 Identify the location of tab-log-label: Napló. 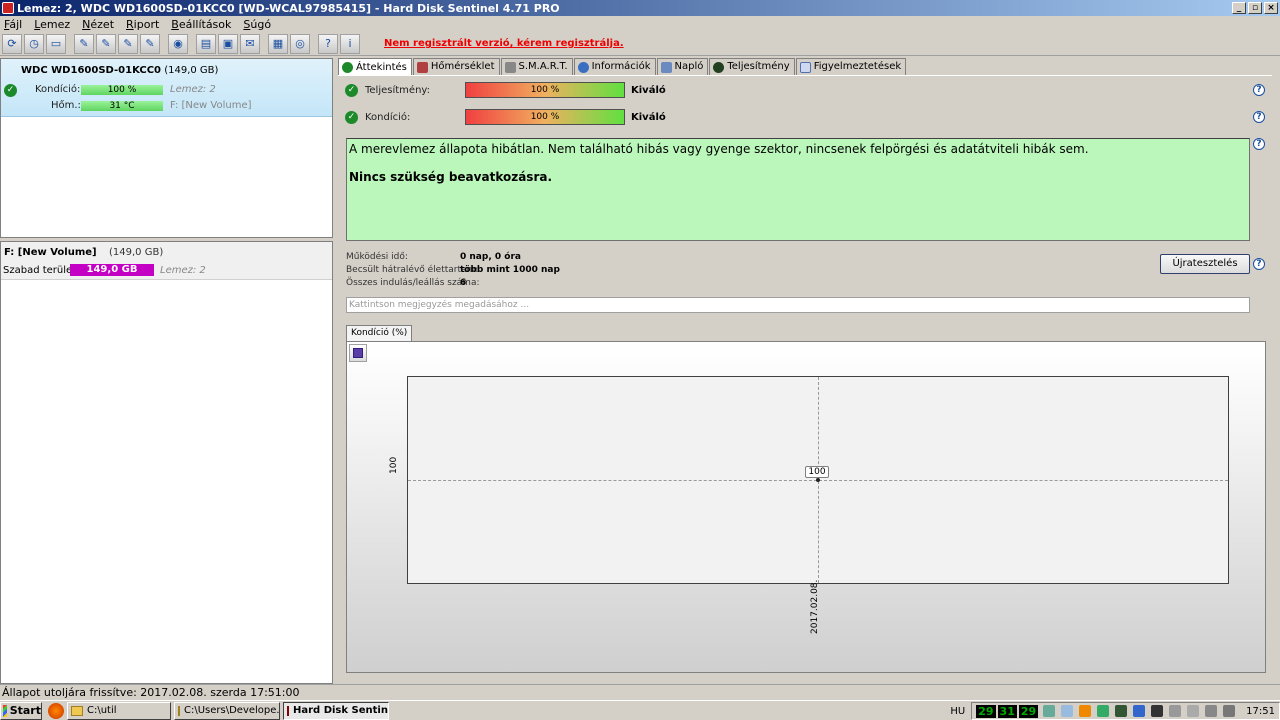
(689, 66).